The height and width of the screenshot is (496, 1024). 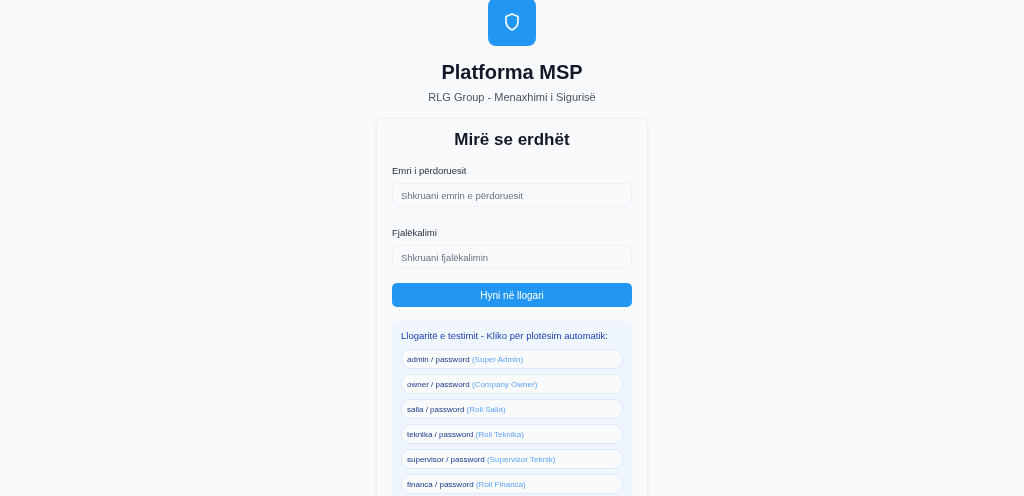 I want to click on test-account-item: admin / password (Super Admin), so click(x=512, y=359).